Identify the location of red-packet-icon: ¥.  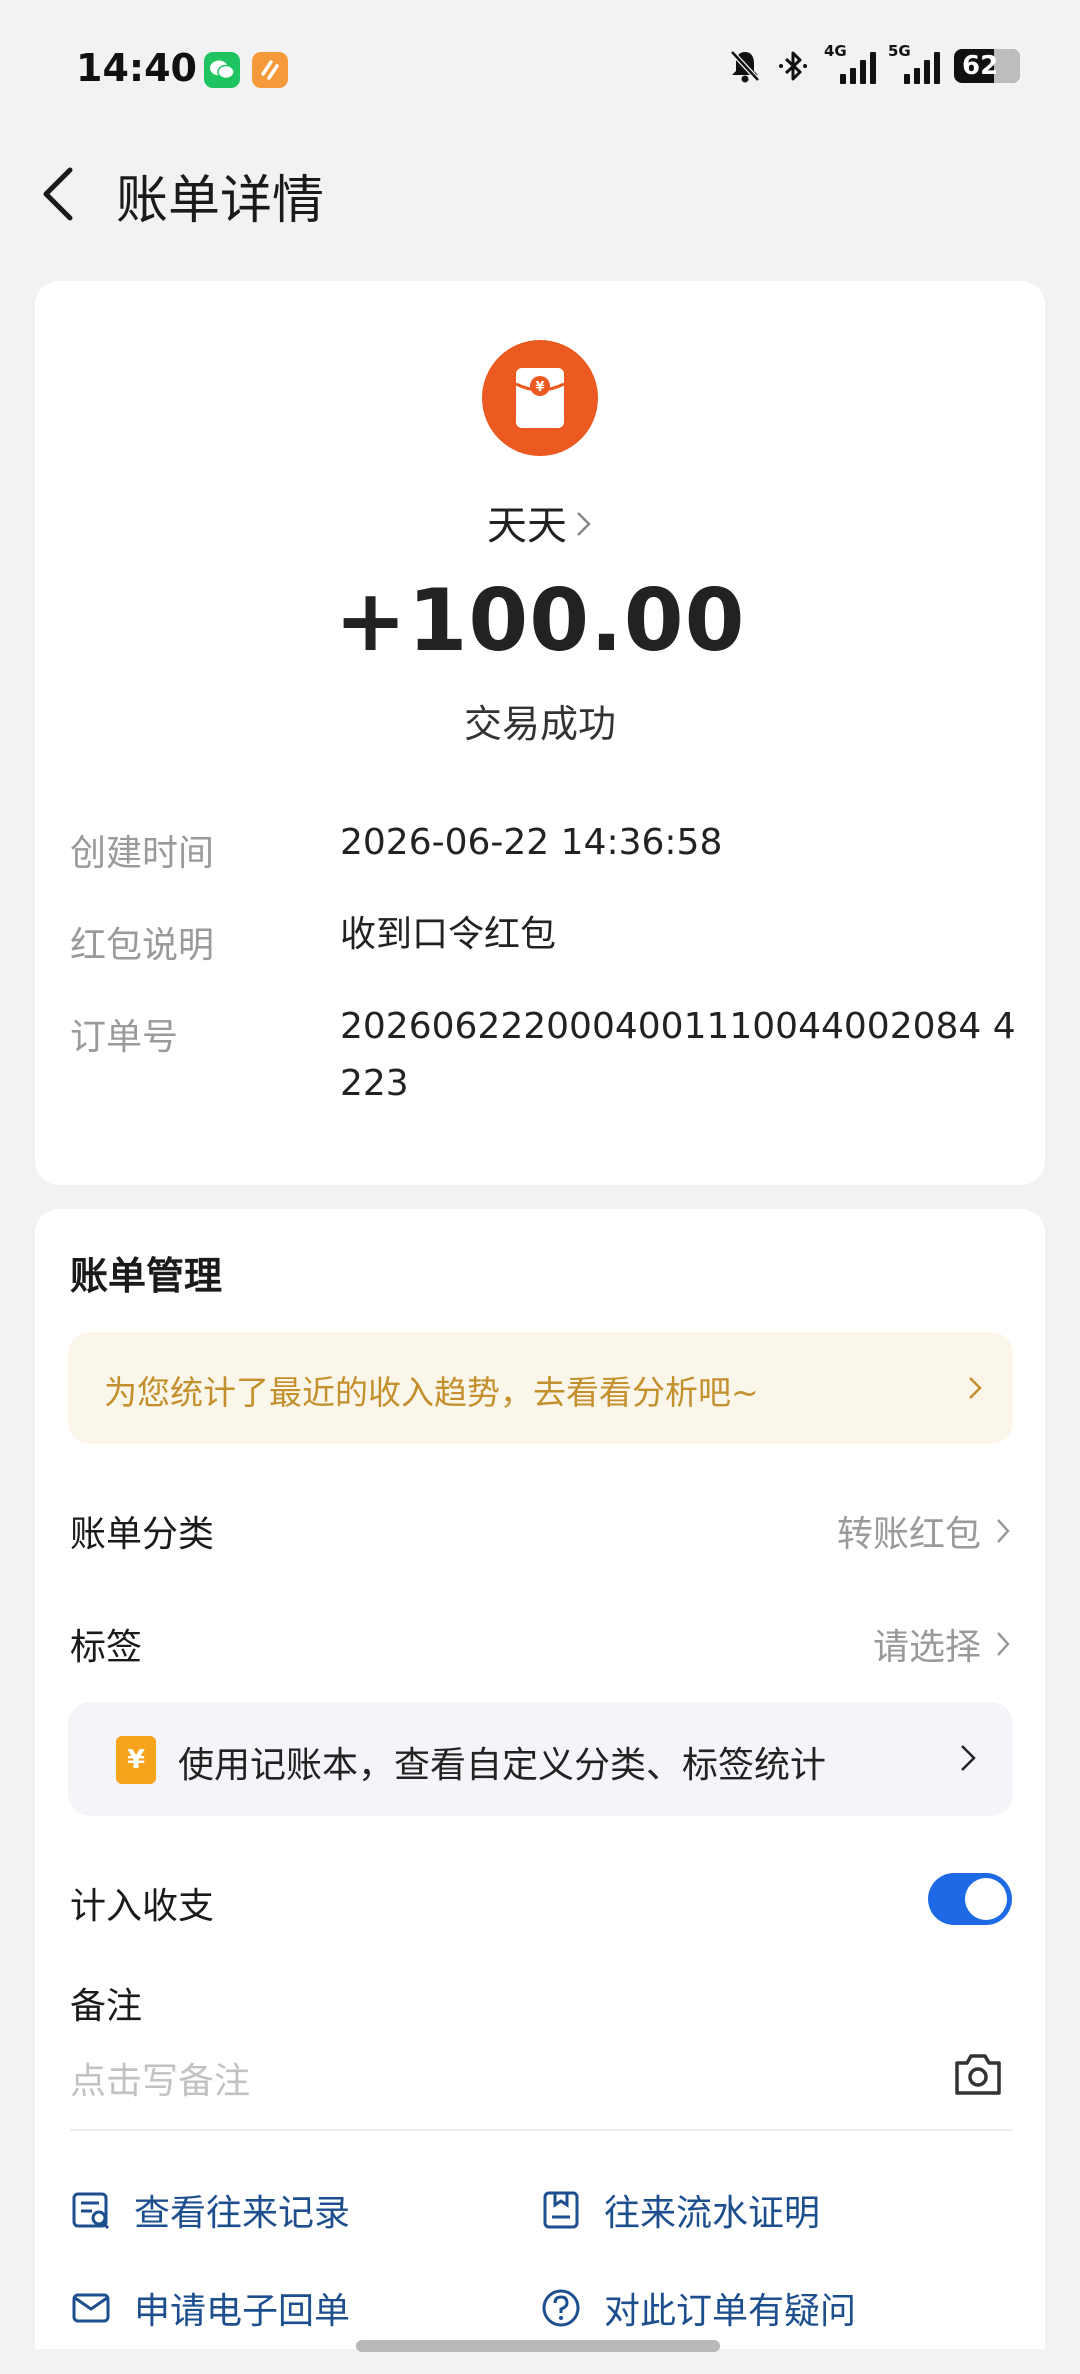
(540, 398).